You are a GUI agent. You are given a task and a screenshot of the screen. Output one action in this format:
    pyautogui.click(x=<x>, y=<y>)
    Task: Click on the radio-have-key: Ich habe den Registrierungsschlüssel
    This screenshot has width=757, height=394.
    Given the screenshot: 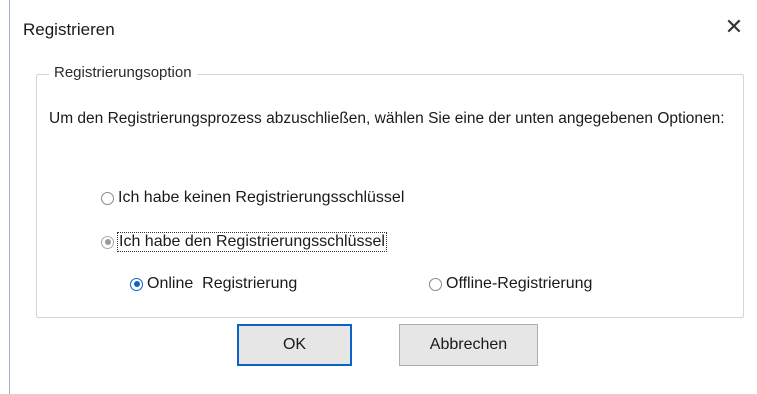 What is the action you would take?
    pyautogui.click(x=244, y=242)
    